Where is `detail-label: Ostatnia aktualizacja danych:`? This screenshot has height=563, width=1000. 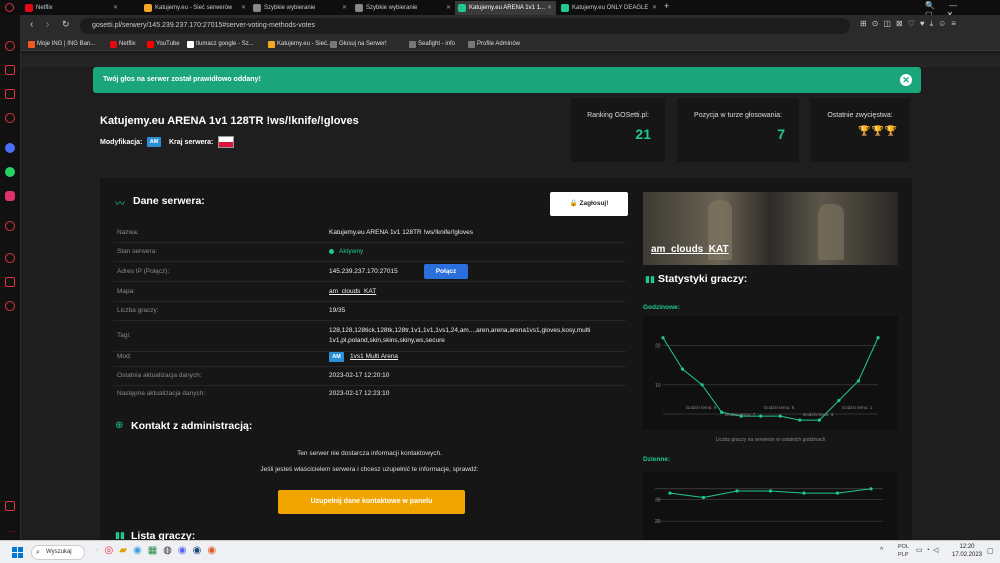 detail-label: Ostatnia aktualizacja danych: is located at coordinates (159, 375).